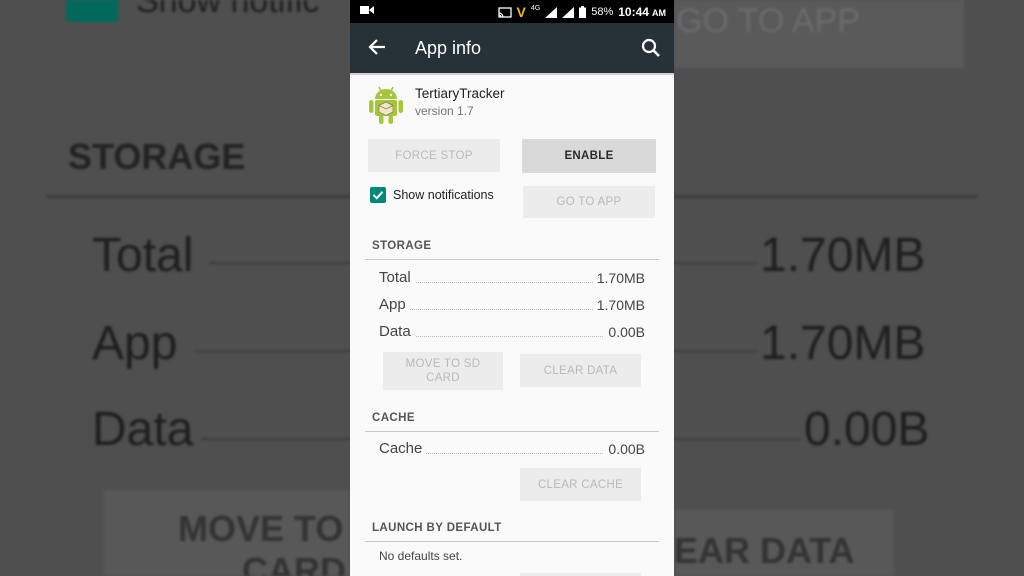 This screenshot has height=576, width=1024. What do you see at coordinates (624, 449) in the screenshot?
I see `cache-value: 0.00B` at bounding box center [624, 449].